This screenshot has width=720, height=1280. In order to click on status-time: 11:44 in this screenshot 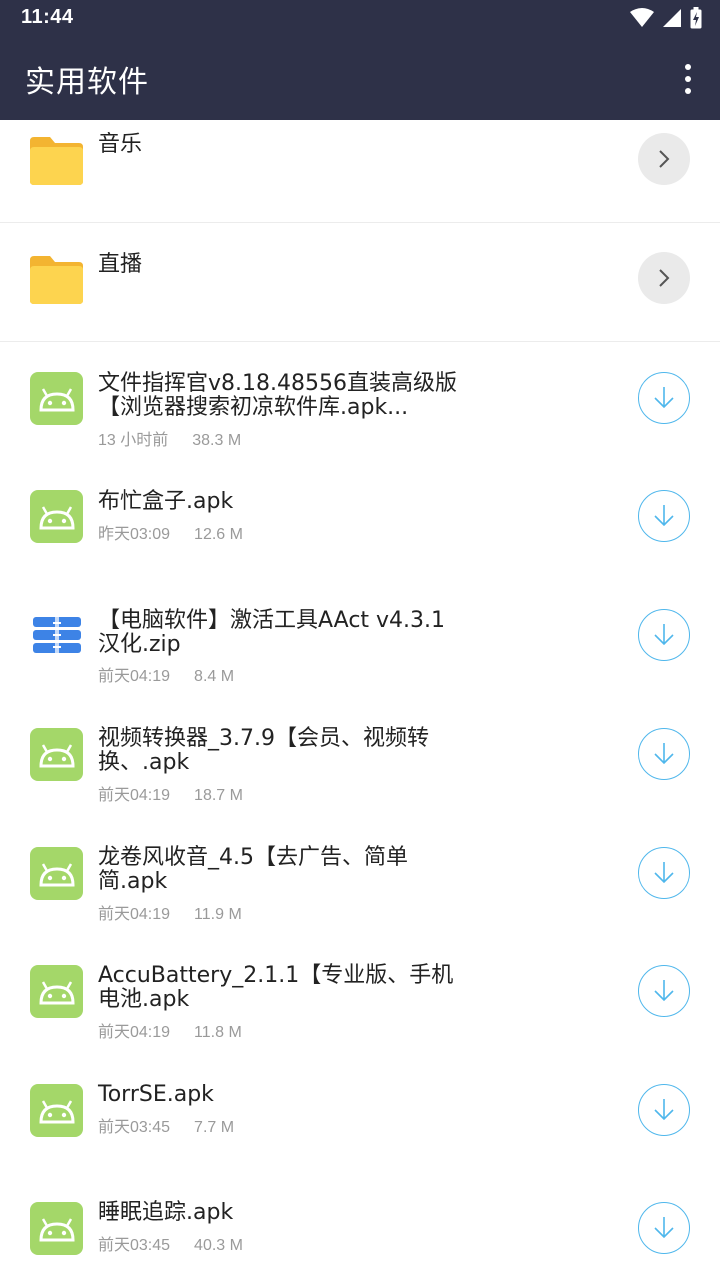, I will do `click(47, 17)`.